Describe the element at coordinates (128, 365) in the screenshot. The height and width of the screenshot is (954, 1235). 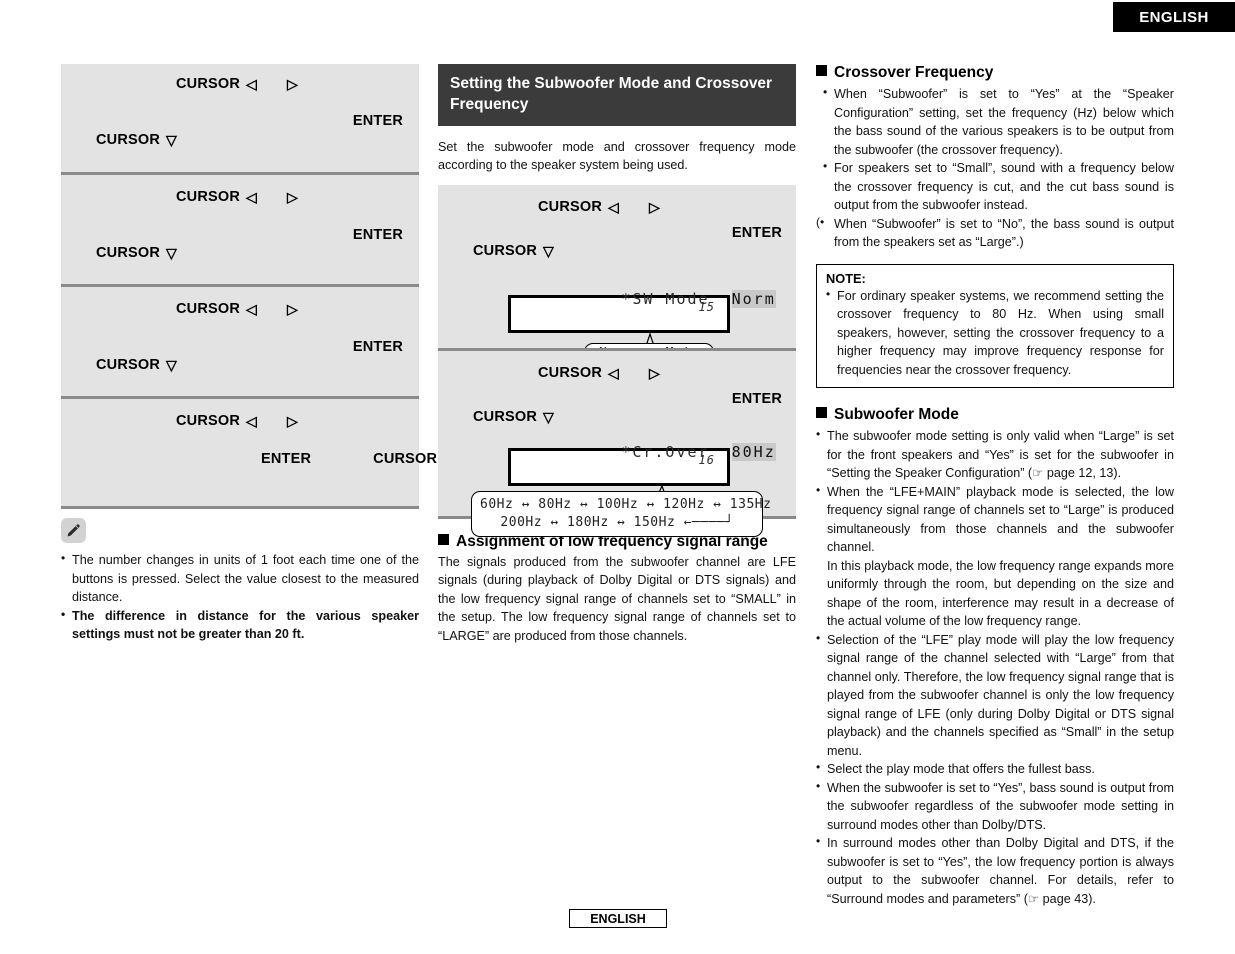
I see `step3-cursor-down-label: CURSOR` at that location.